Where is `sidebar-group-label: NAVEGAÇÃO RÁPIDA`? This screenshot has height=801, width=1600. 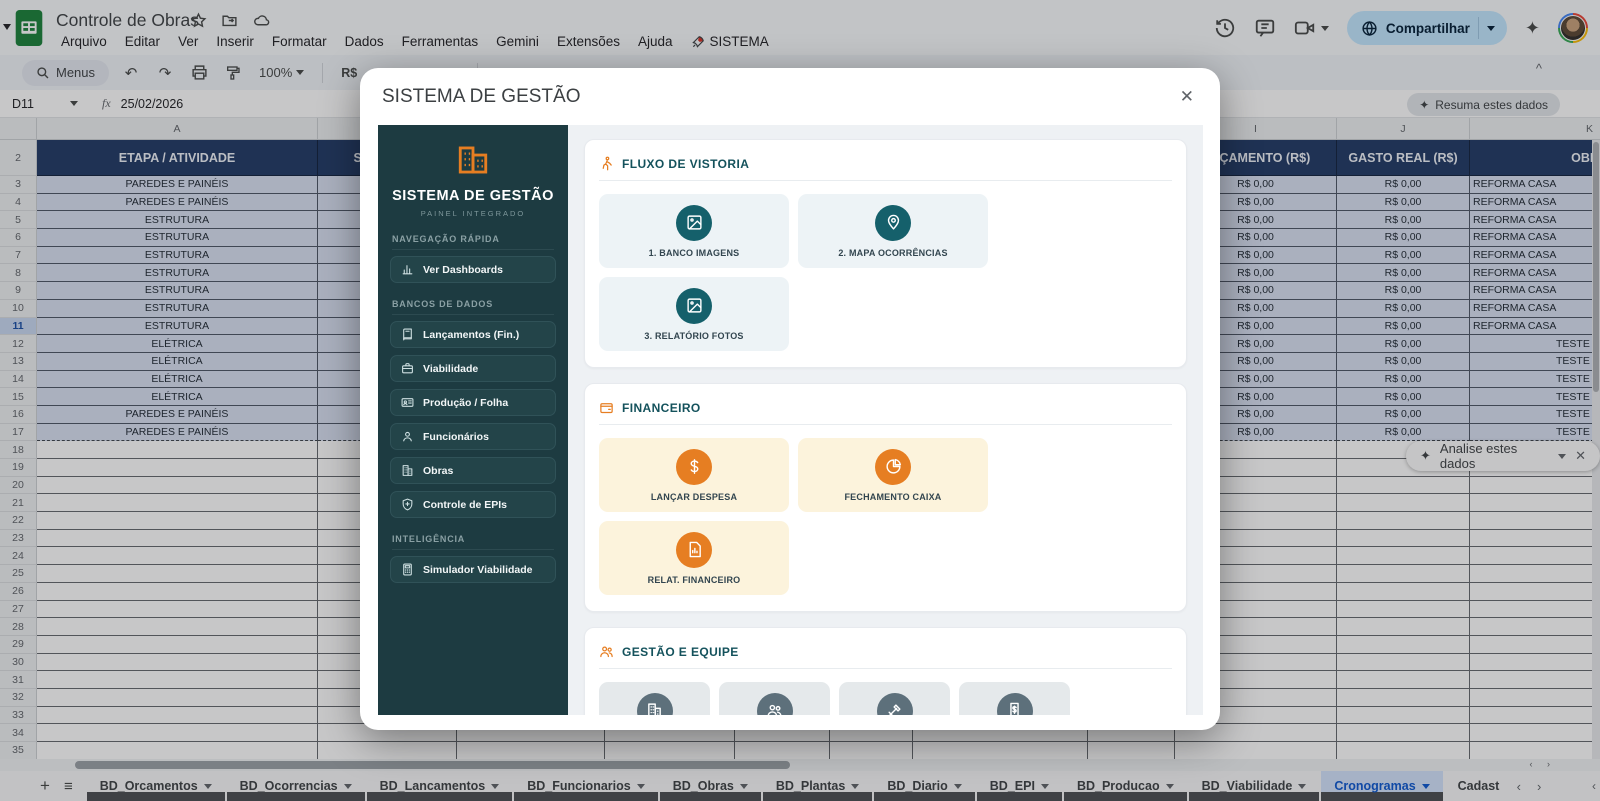 sidebar-group-label: NAVEGAÇÃO RÁPIDA is located at coordinates (473, 242).